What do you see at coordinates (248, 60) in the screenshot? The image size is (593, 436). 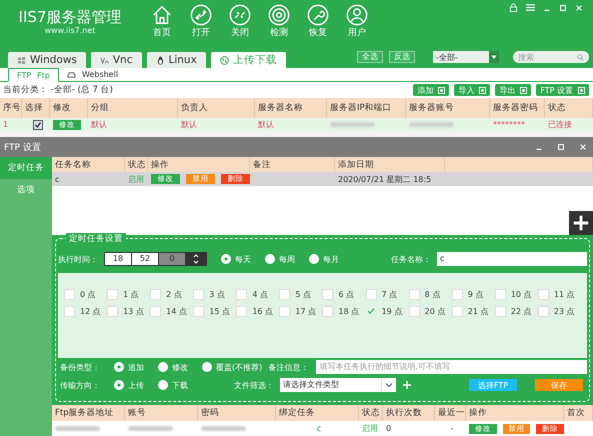 I see `tab: 上传下载` at bounding box center [248, 60].